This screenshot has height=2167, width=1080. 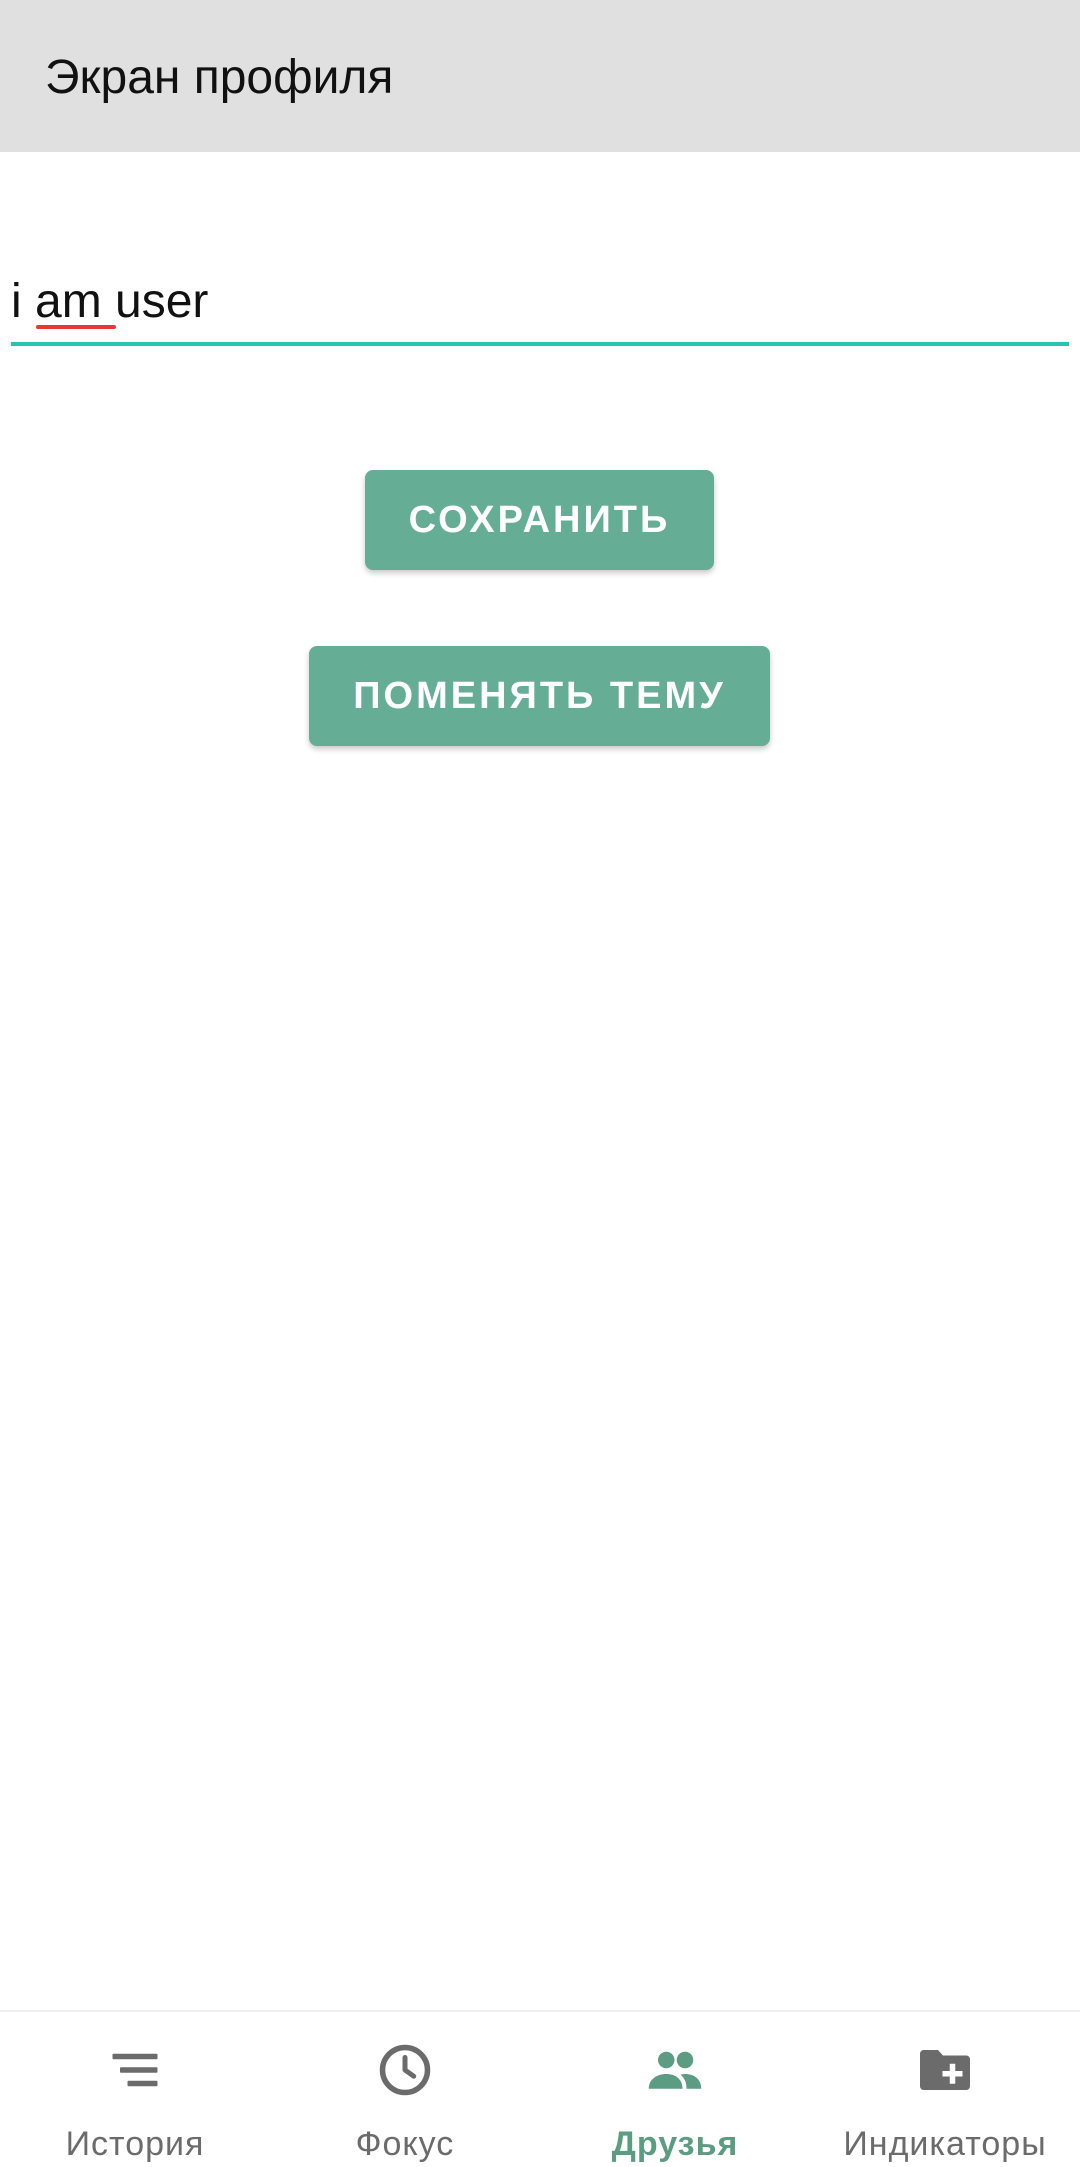 I want to click on app-bar: Экран профиля, so click(x=540, y=76).